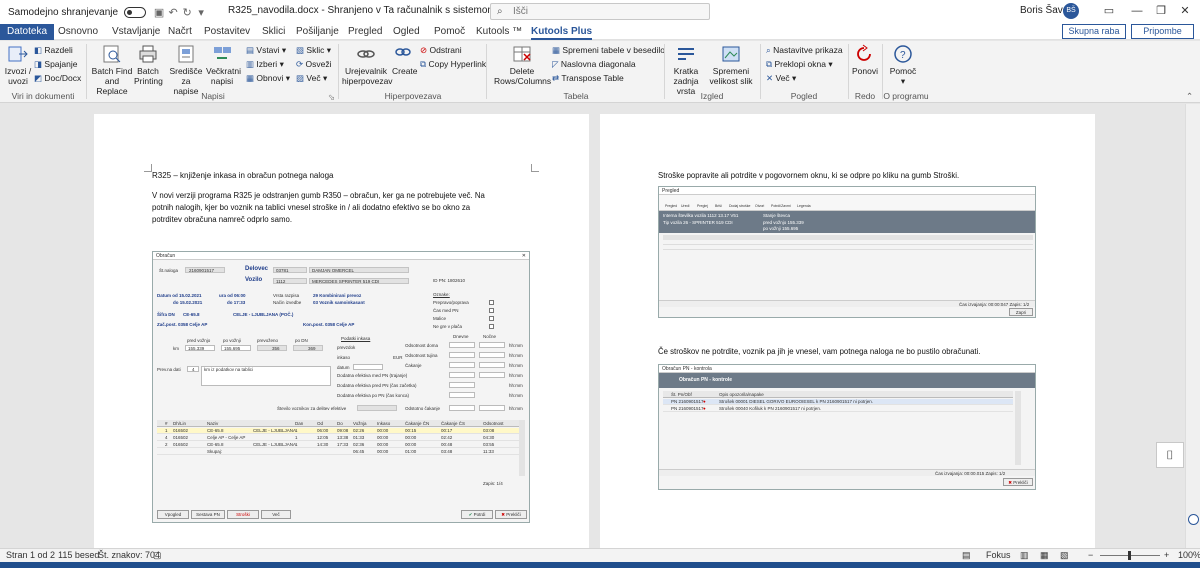 The image size is (1200, 568). Describe the element at coordinates (215, 430) in the screenshot. I see `table-cell: CE-65.8` at that location.